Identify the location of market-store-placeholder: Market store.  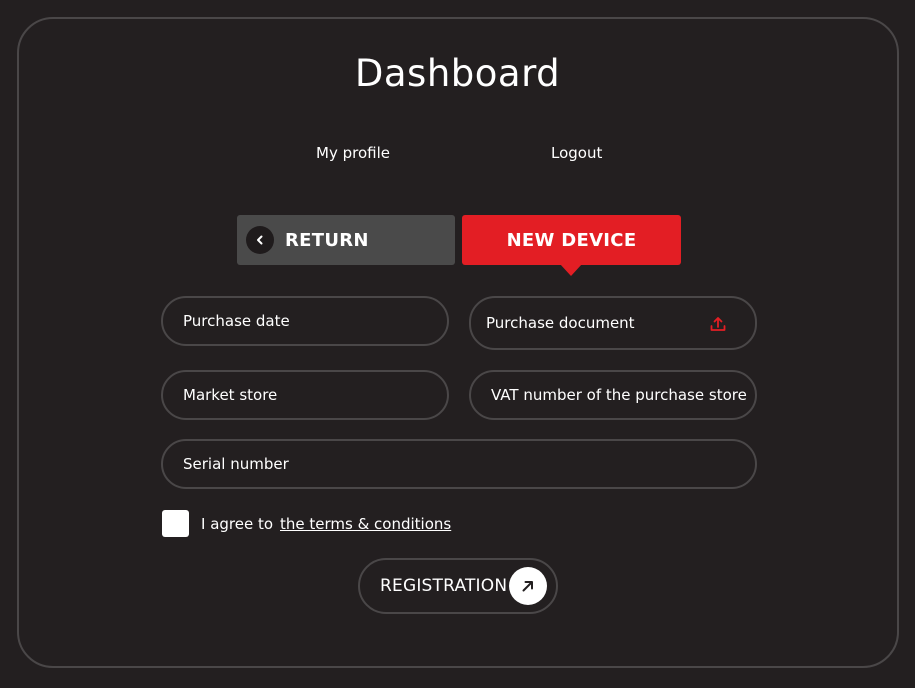
(230, 395).